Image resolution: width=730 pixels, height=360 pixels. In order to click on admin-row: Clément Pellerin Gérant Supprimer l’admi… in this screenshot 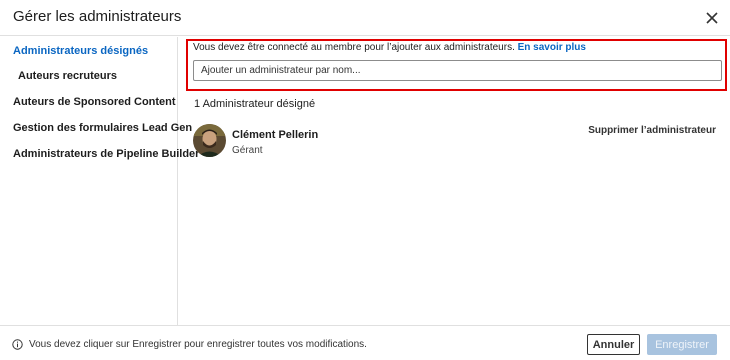, I will do `click(453, 141)`.